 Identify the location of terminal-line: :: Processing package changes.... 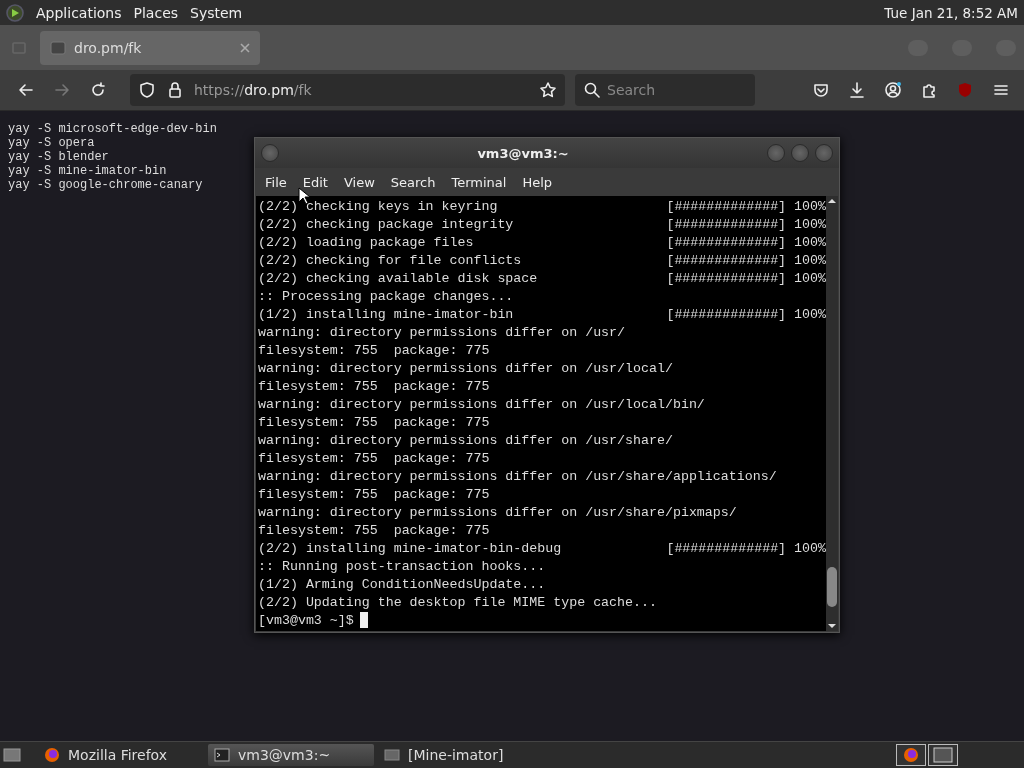
(386, 297).